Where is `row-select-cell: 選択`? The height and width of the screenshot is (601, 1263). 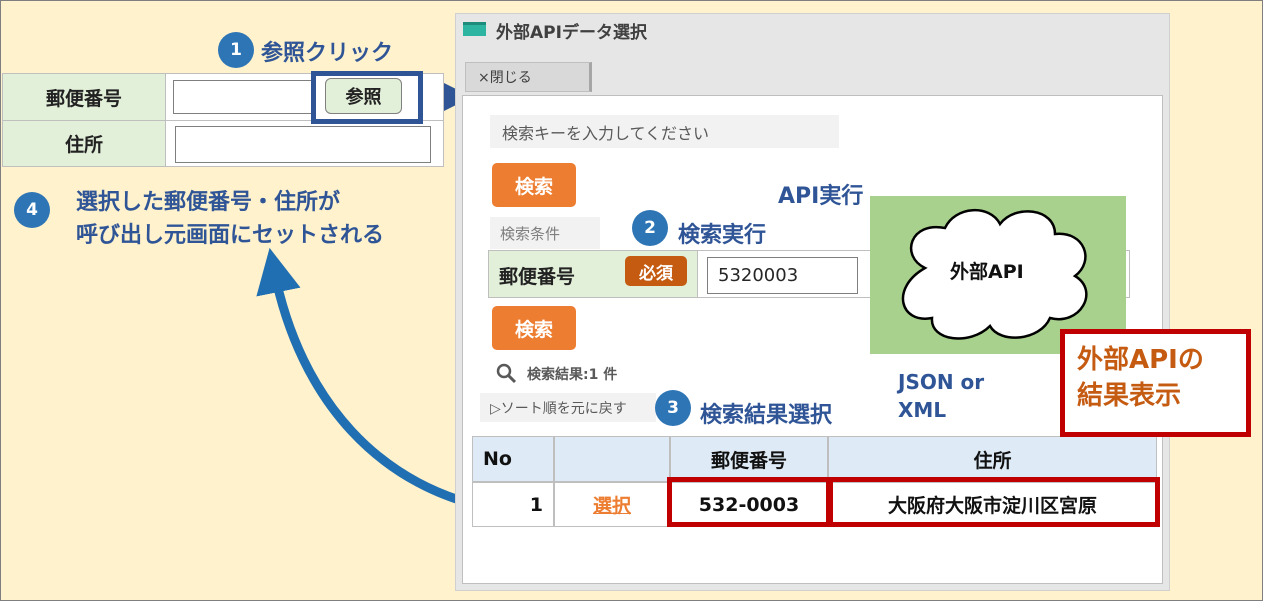 row-select-cell: 選択 is located at coordinates (612, 504).